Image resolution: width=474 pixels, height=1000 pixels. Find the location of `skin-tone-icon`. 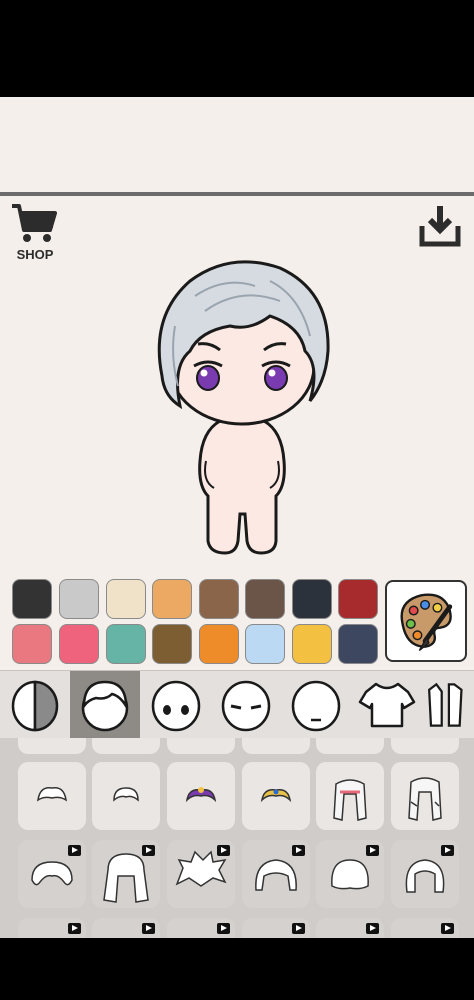

skin-tone-icon is located at coordinates (35, 706).